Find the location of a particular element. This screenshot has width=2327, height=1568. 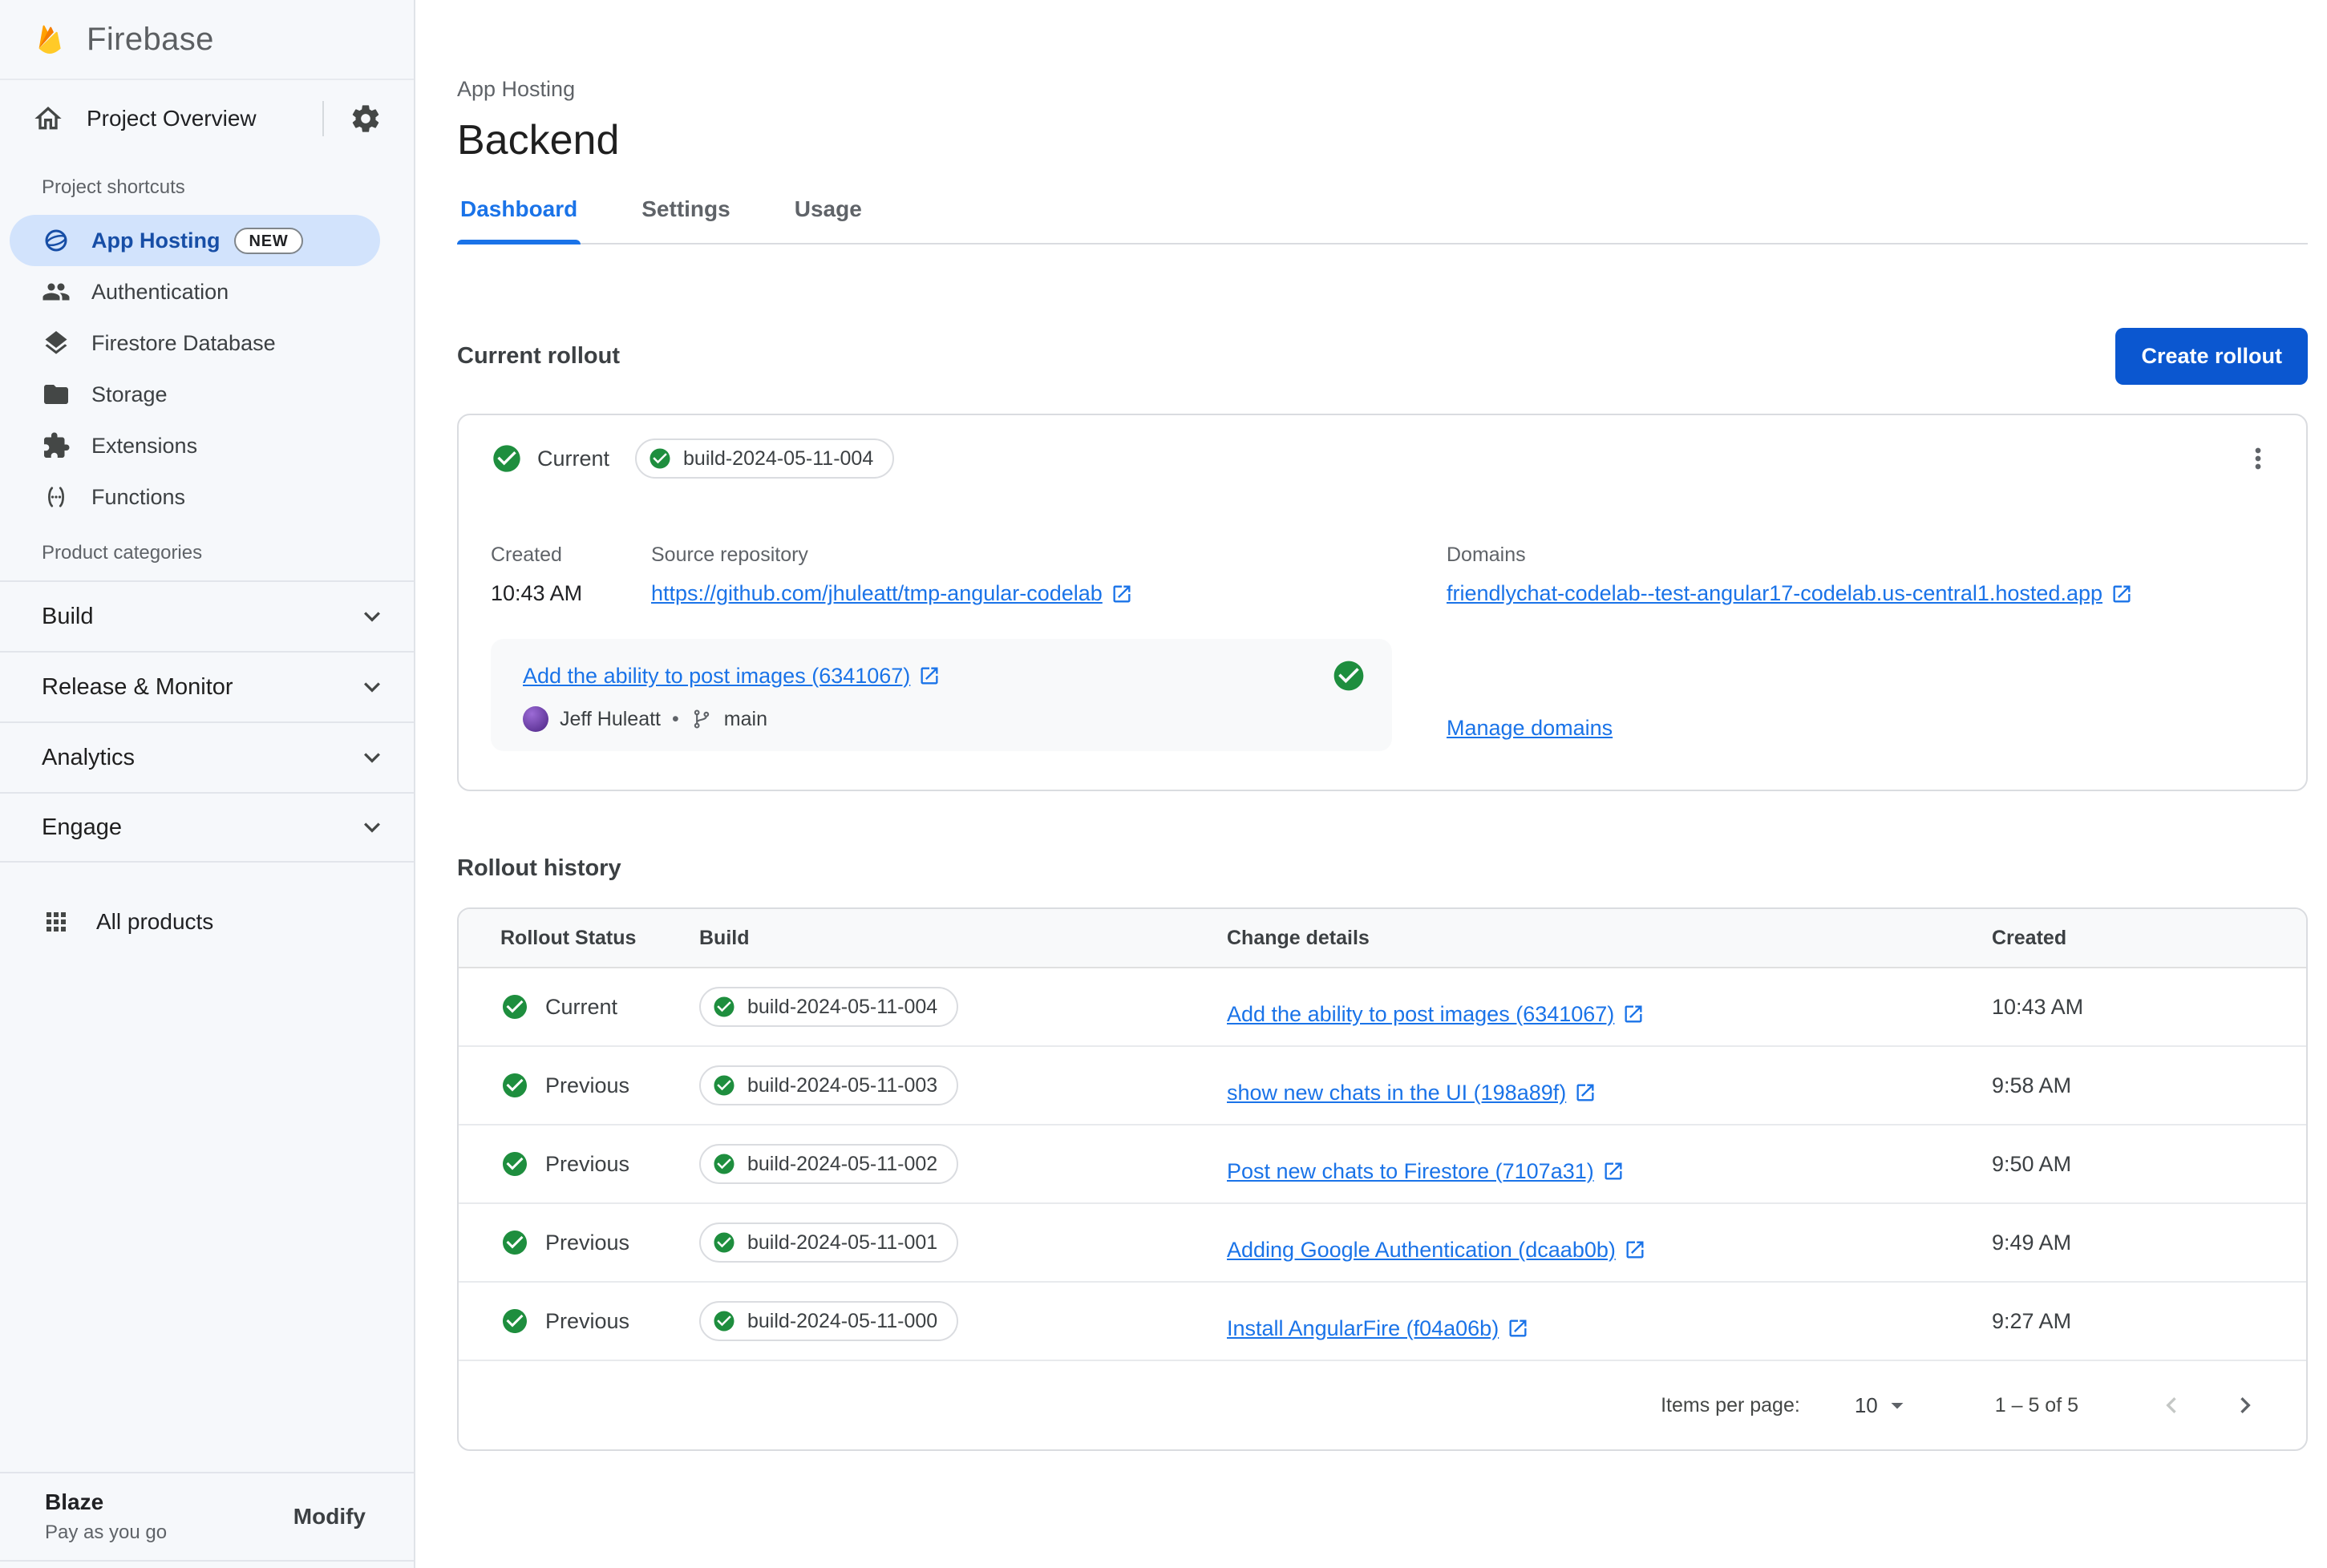

app-hosting-icon is located at coordinates (57, 240).